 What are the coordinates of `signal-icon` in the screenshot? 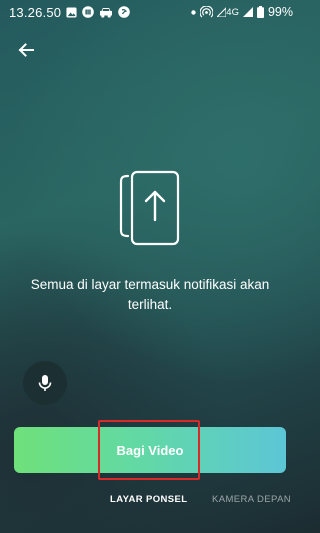 It's located at (247, 12).